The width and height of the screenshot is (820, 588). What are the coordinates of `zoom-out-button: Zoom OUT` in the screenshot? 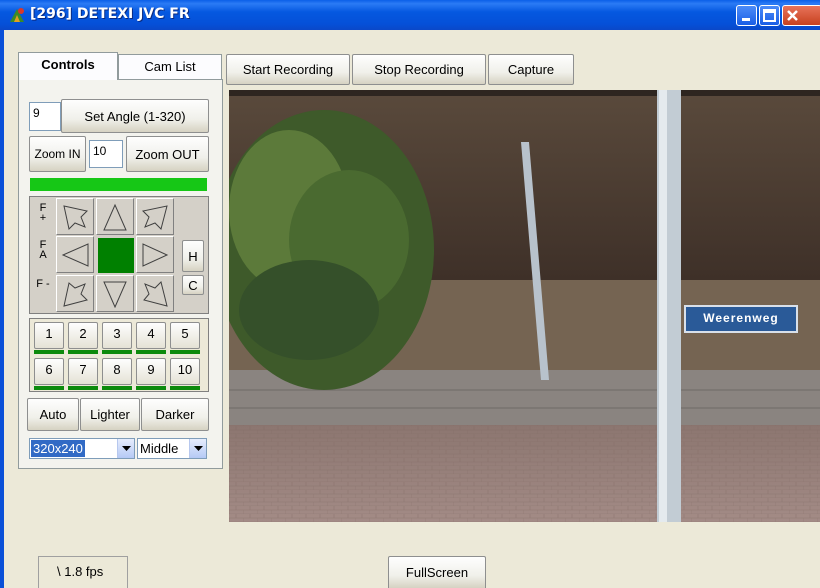 It's located at (167, 154).